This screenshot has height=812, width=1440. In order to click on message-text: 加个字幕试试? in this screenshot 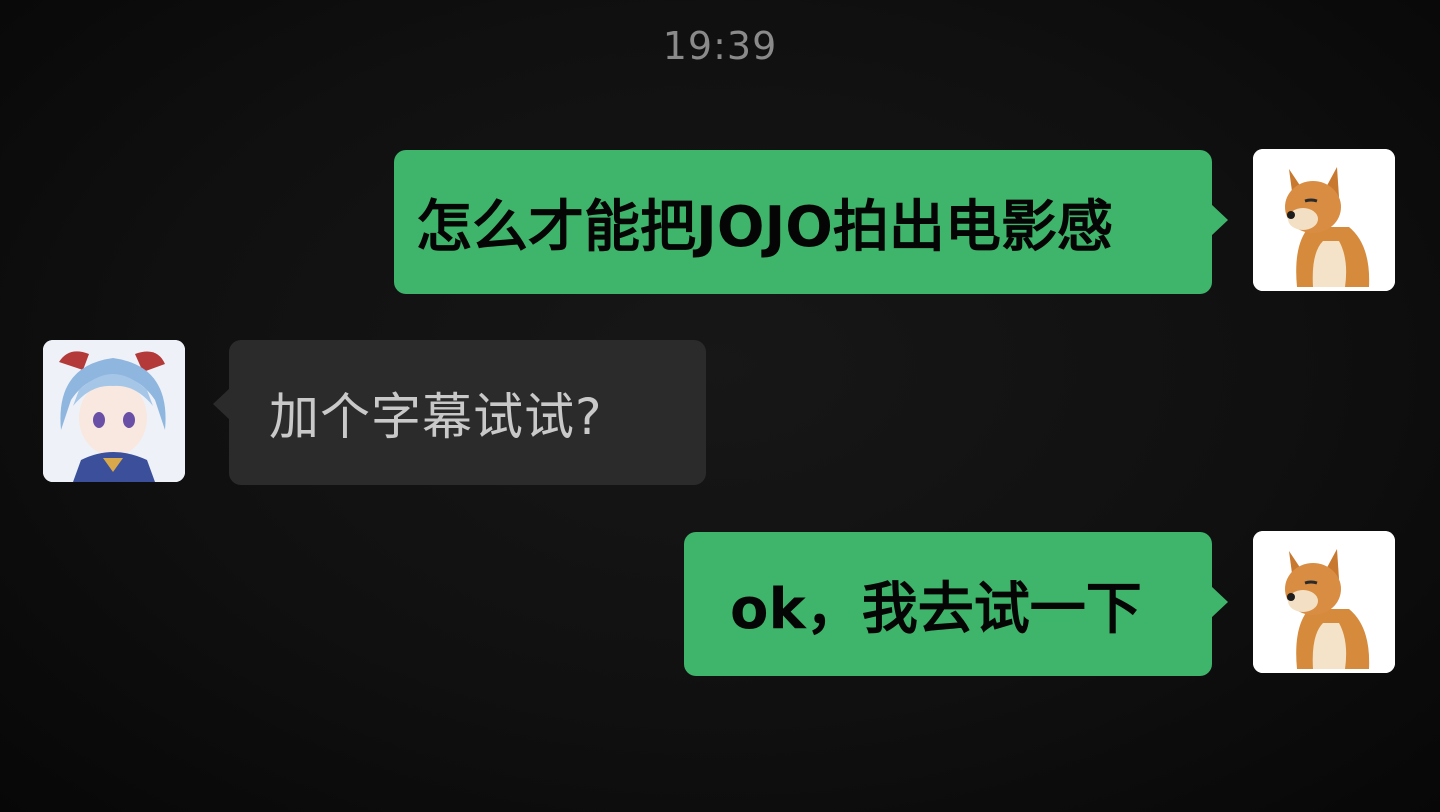, I will do `click(436, 416)`.